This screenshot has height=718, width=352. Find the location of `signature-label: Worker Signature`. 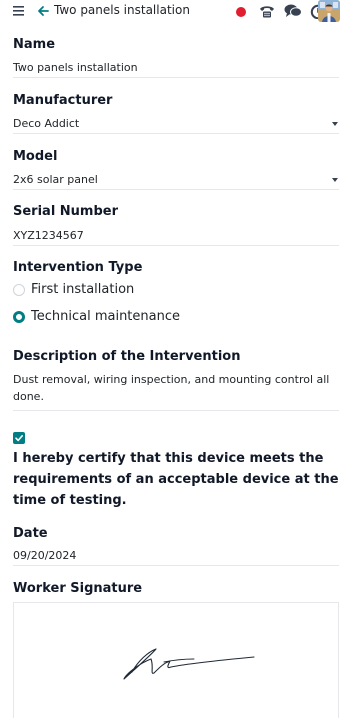

signature-label: Worker Signature is located at coordinates (78, 588).